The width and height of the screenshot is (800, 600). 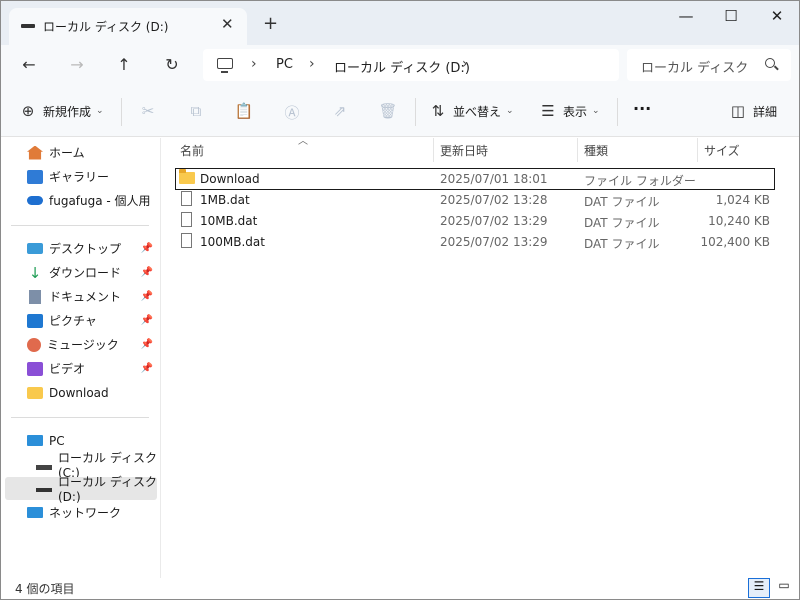 I want to click on sidebar-item-label: Download, so click(x=79, y=392).